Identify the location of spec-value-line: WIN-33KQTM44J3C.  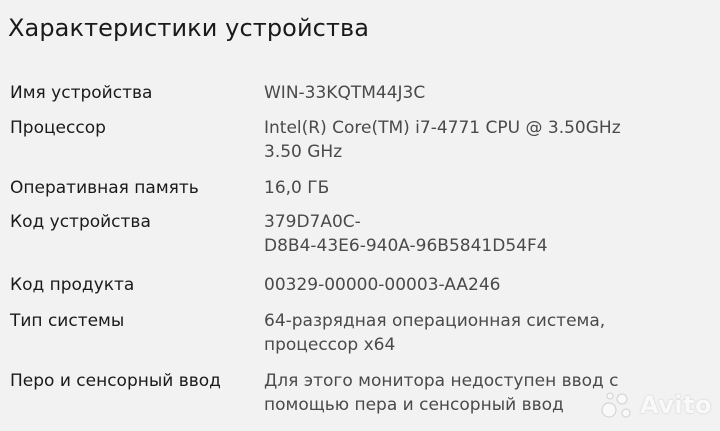
(484, 93).